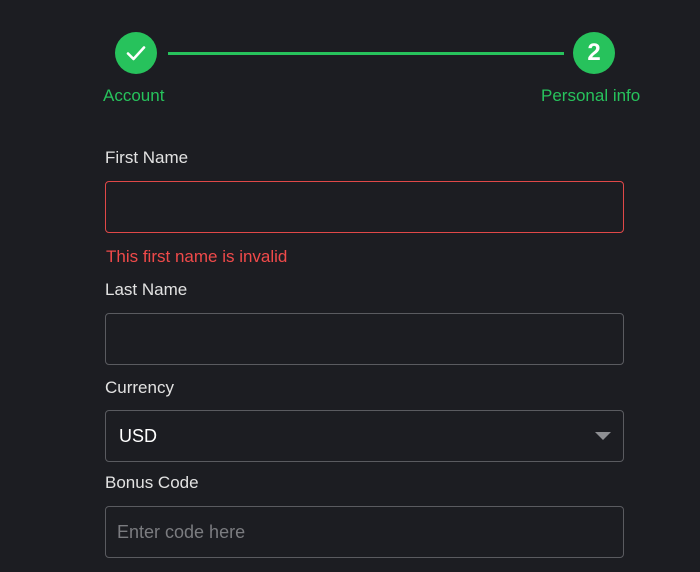 The image size is (700, 572). I want to click on step-account-indicator, so click(136, 53).